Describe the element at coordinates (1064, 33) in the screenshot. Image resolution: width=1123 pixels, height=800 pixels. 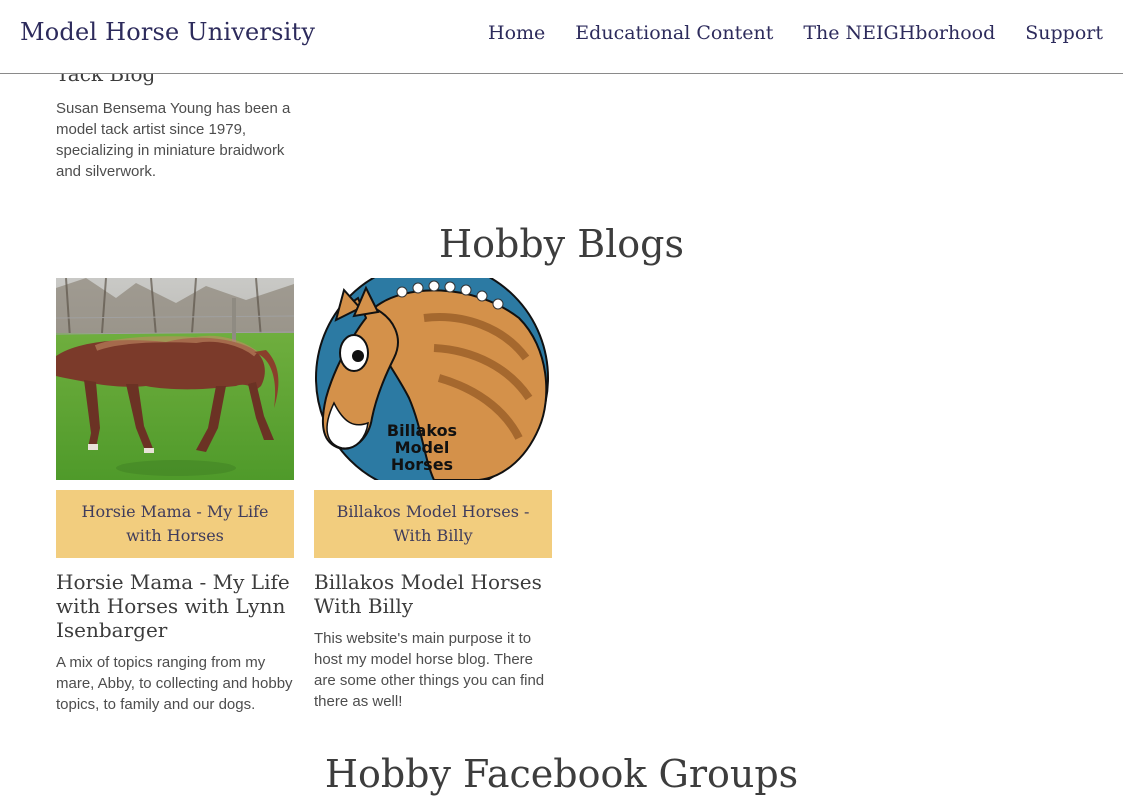
I see `nav-support: Support` at that location.